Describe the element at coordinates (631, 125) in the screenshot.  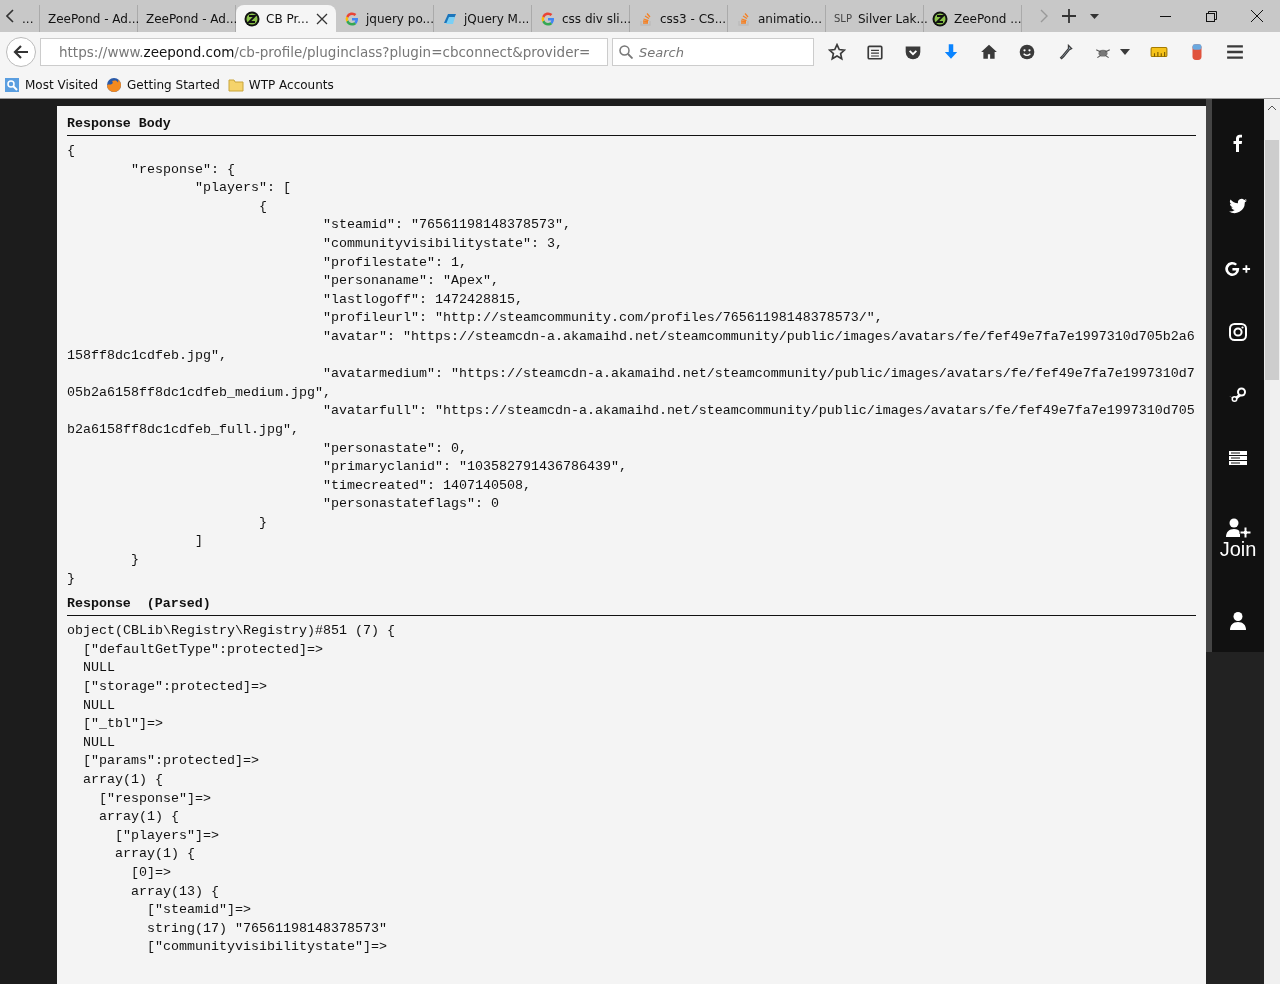
I see `section-heading: Response Body` at that location.